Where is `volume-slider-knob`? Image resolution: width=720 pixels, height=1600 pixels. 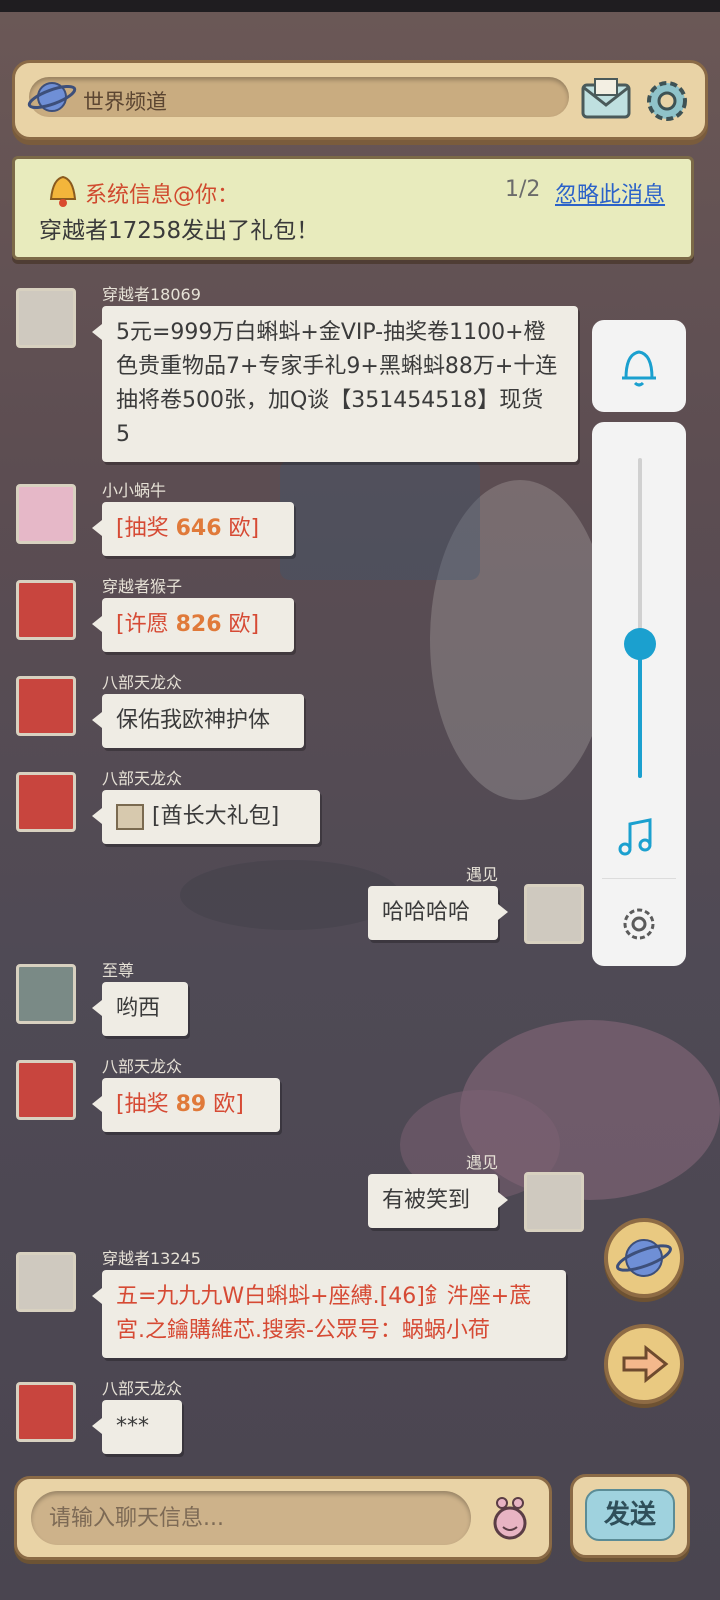
volume-slider-knob is located at coordinates (640, 643).